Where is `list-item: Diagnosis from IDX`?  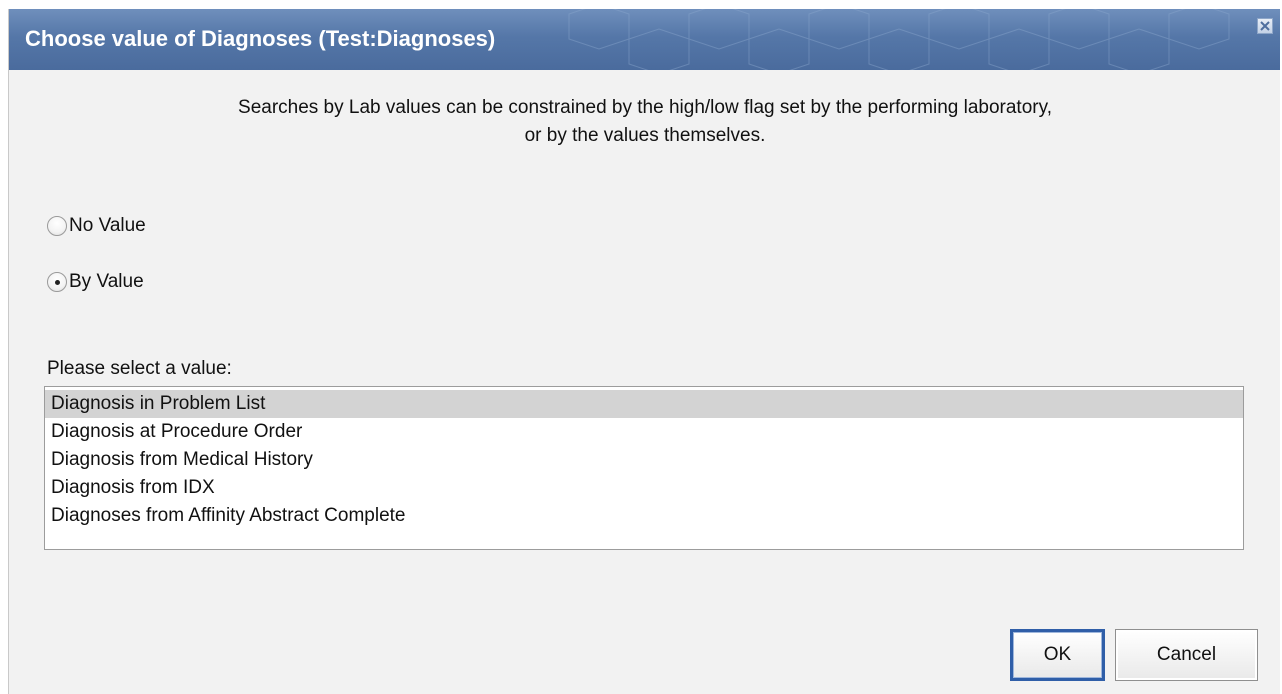
list-item: Diagnosis from IDX is located at coordinates (644, 488).